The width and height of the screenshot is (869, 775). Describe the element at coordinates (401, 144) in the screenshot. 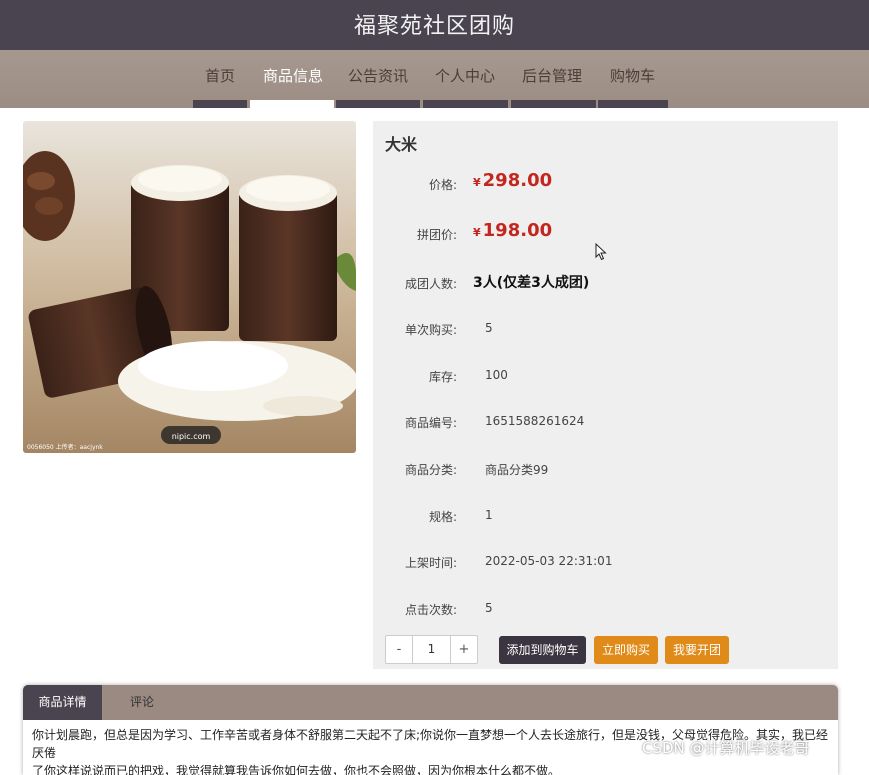

I see `product-name: 大米` at that location.